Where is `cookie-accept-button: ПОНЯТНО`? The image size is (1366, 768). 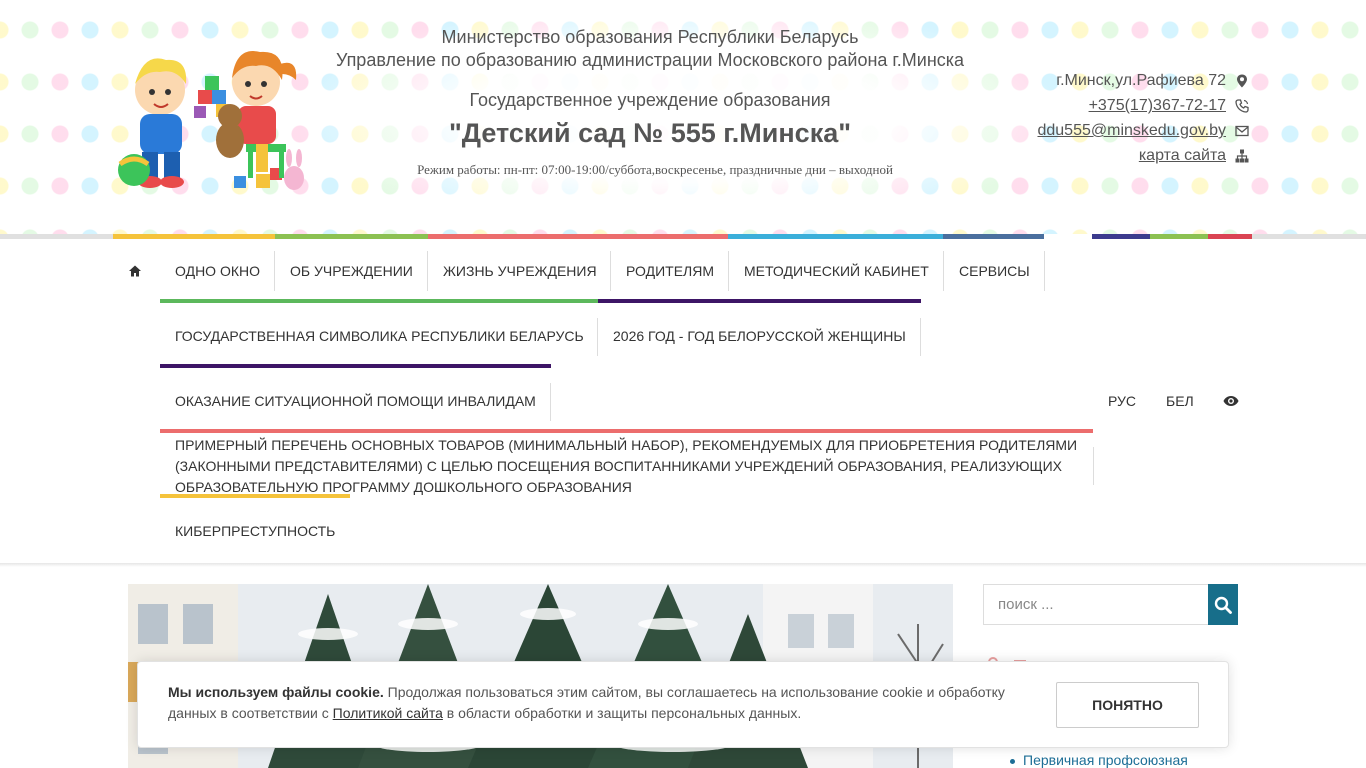
cookie-accept-button: ПОНЯТНО is located at coordinates (1127, 705).